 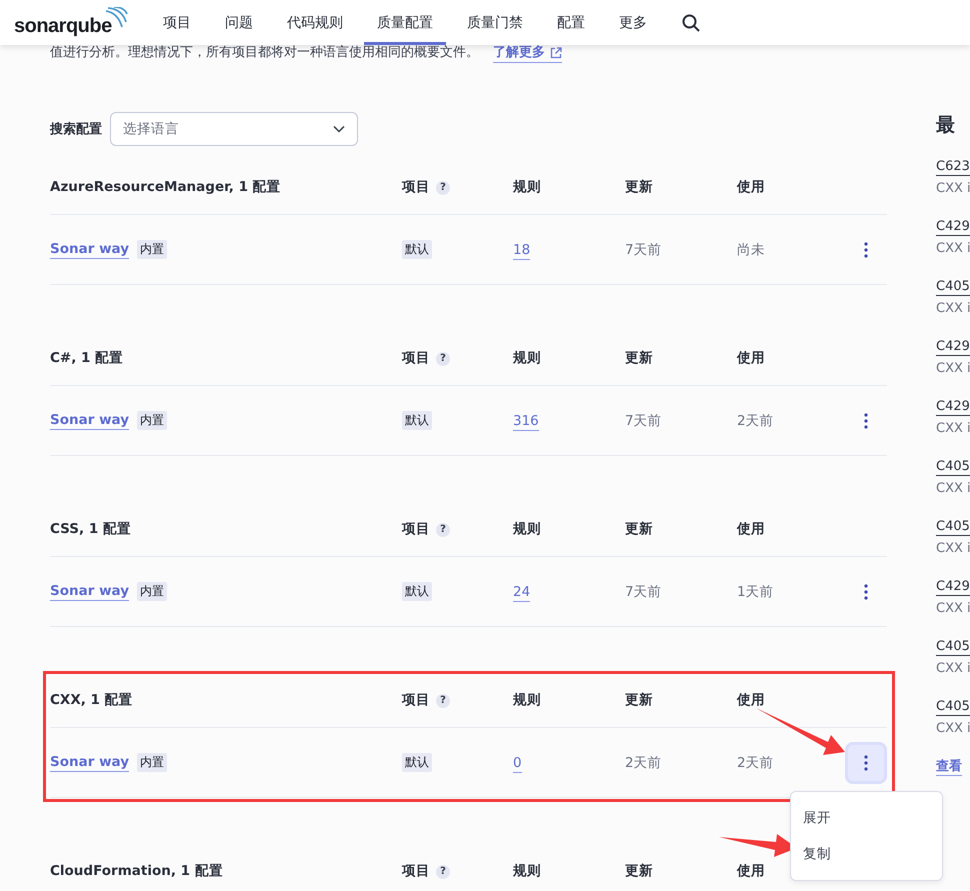 What do you see at coordinates (91, 529) in the screenshot?
I see `language-title: CSS, 1 配置` at bounding box center [91, 529].